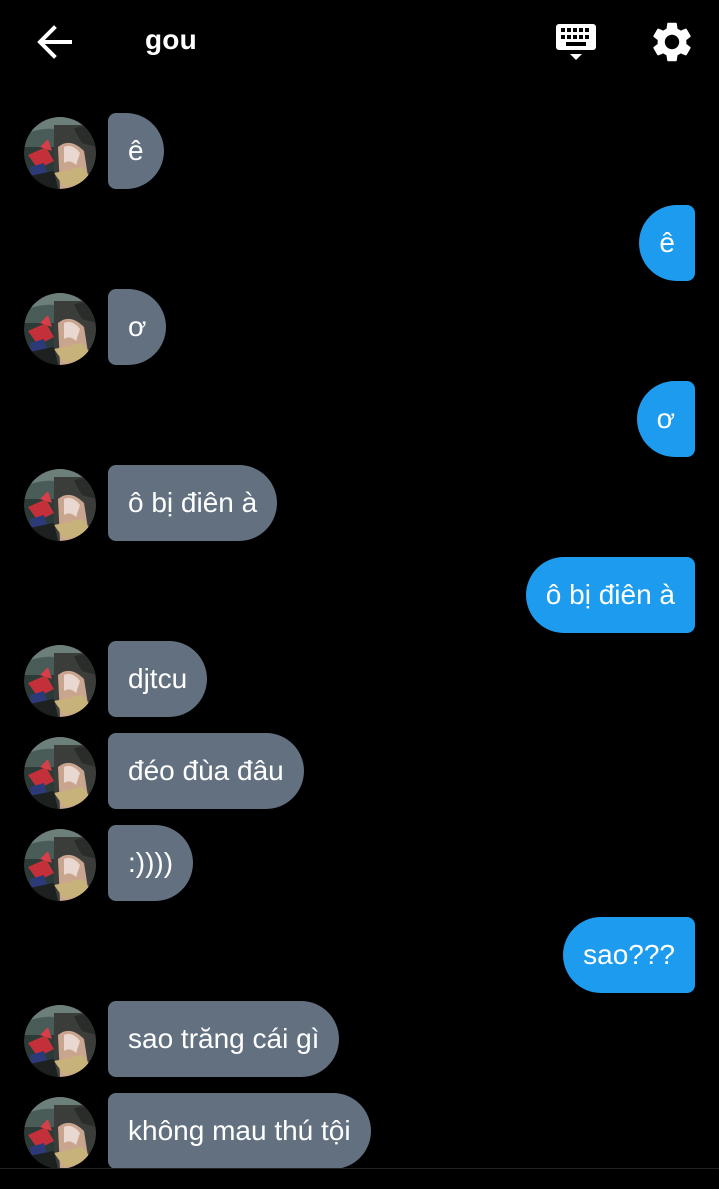  I want to click on incoming-message-bubble: :)))), so click(151, 863).